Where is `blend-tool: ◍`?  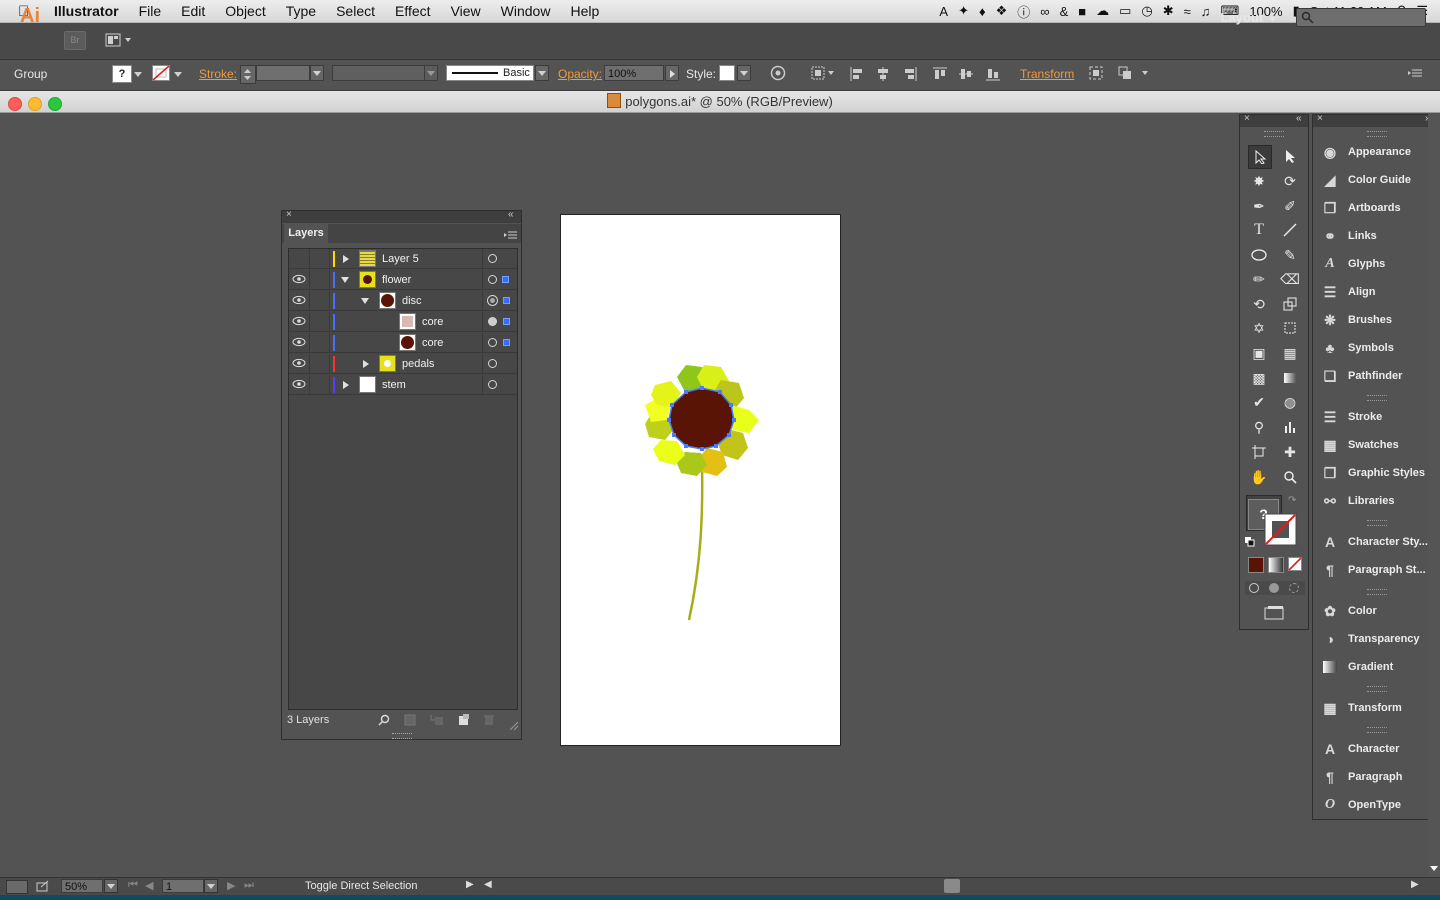 blend-tool: ◍ is located at coordinates (1290, 402).